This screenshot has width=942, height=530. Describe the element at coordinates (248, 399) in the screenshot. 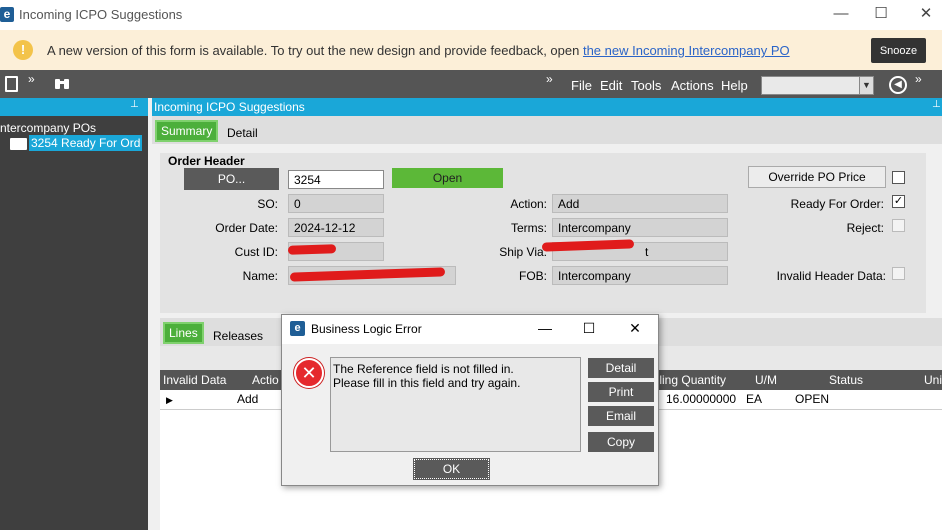

I see `table-cell: Add` at that location.